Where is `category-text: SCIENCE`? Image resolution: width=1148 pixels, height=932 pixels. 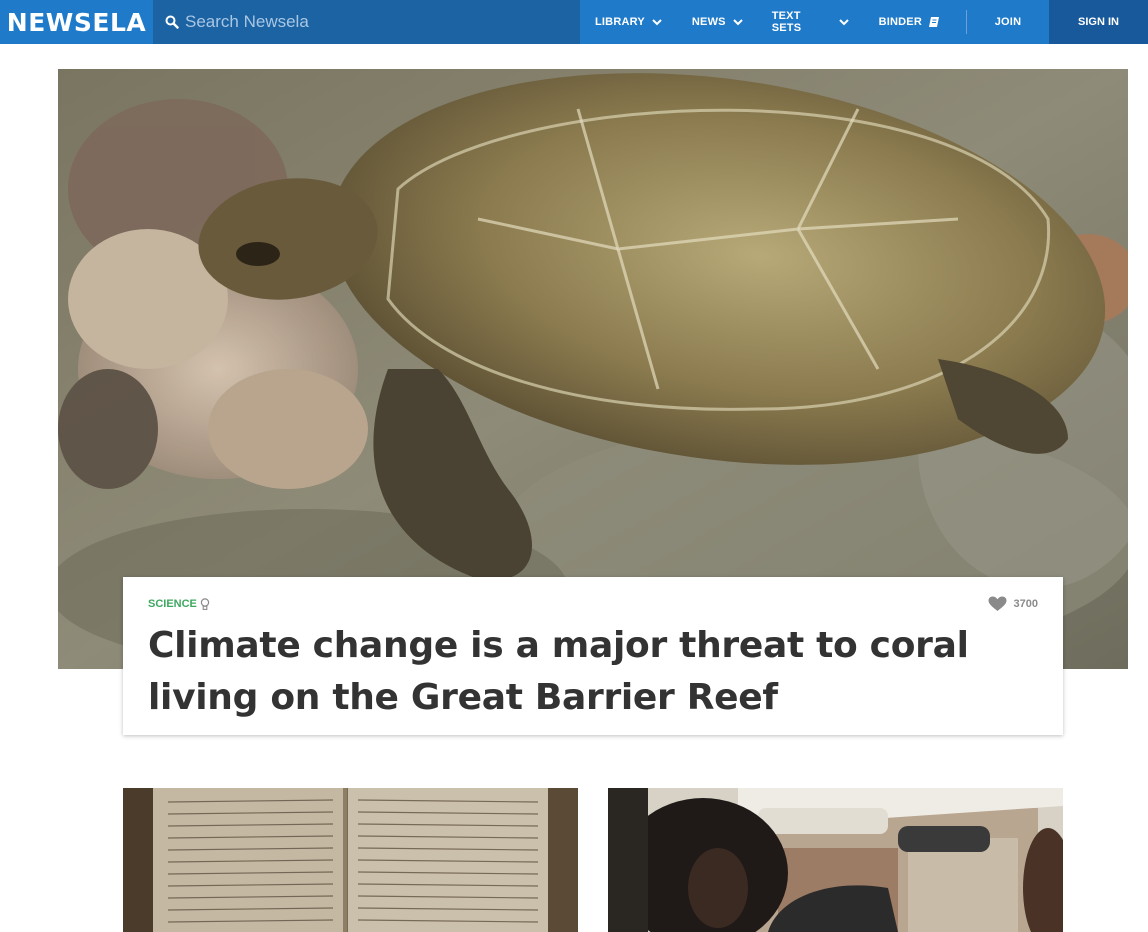 category-text: SCIENCE is located at coordinates (172, 604).